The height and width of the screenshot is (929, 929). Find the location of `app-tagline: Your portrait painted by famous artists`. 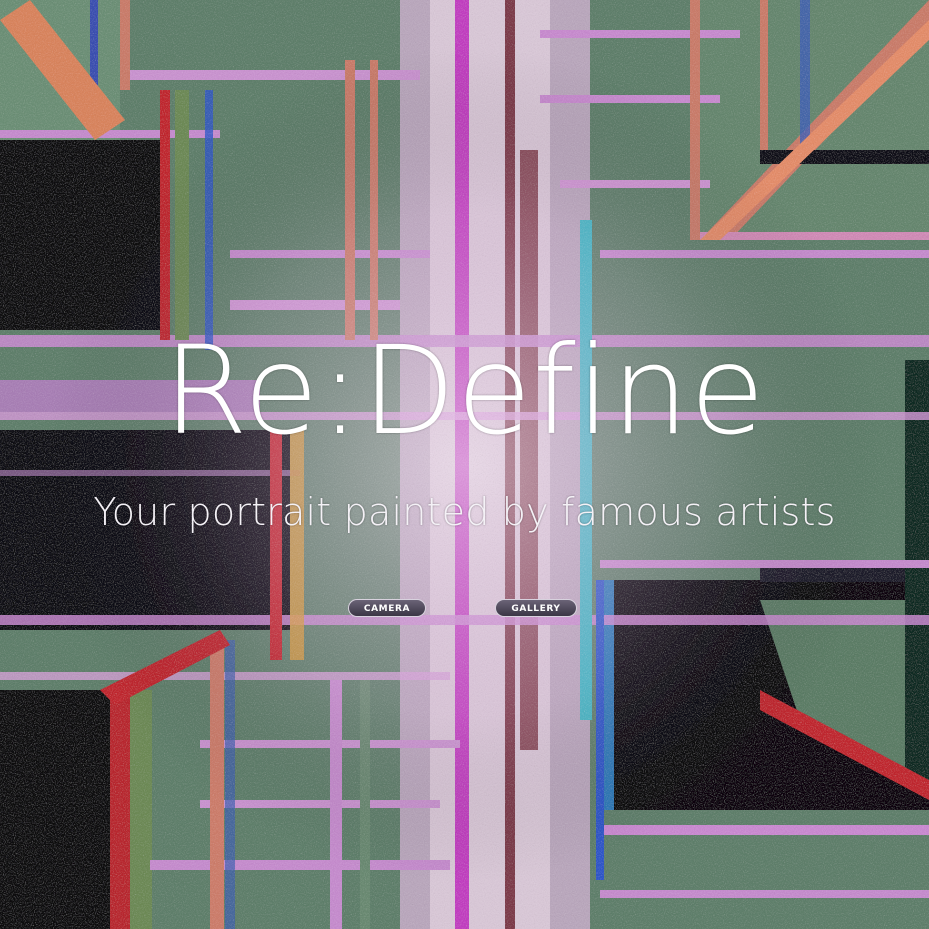

app-tagline: Your portrait painted by famous artists is located at coordinates (464, 512).